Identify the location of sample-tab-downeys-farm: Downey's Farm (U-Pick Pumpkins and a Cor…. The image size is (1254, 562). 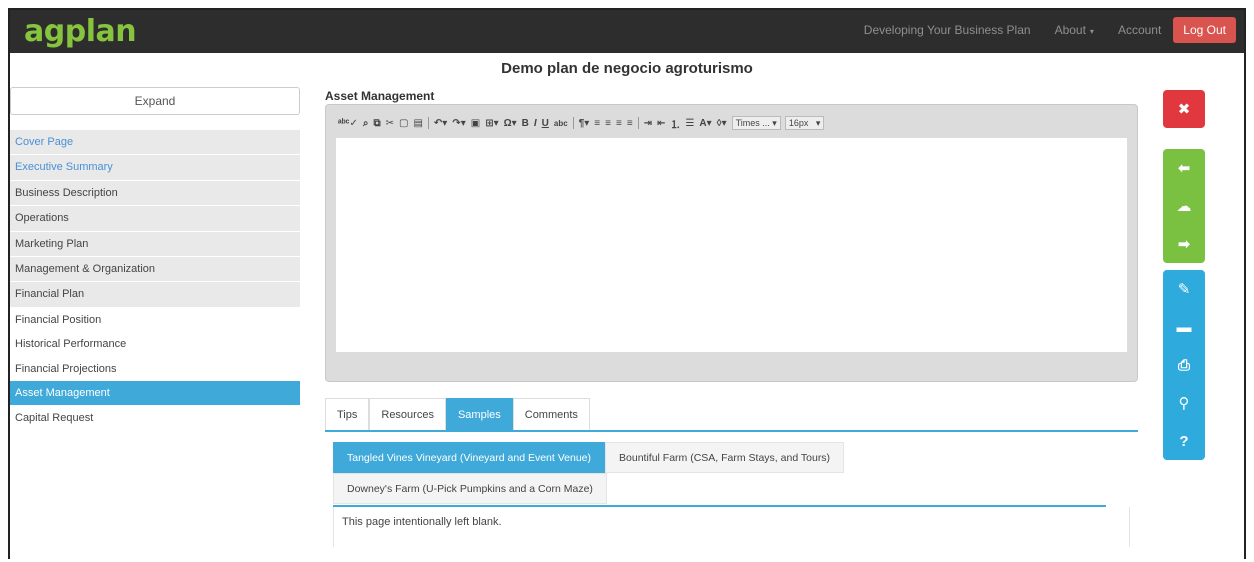
(470, 488).